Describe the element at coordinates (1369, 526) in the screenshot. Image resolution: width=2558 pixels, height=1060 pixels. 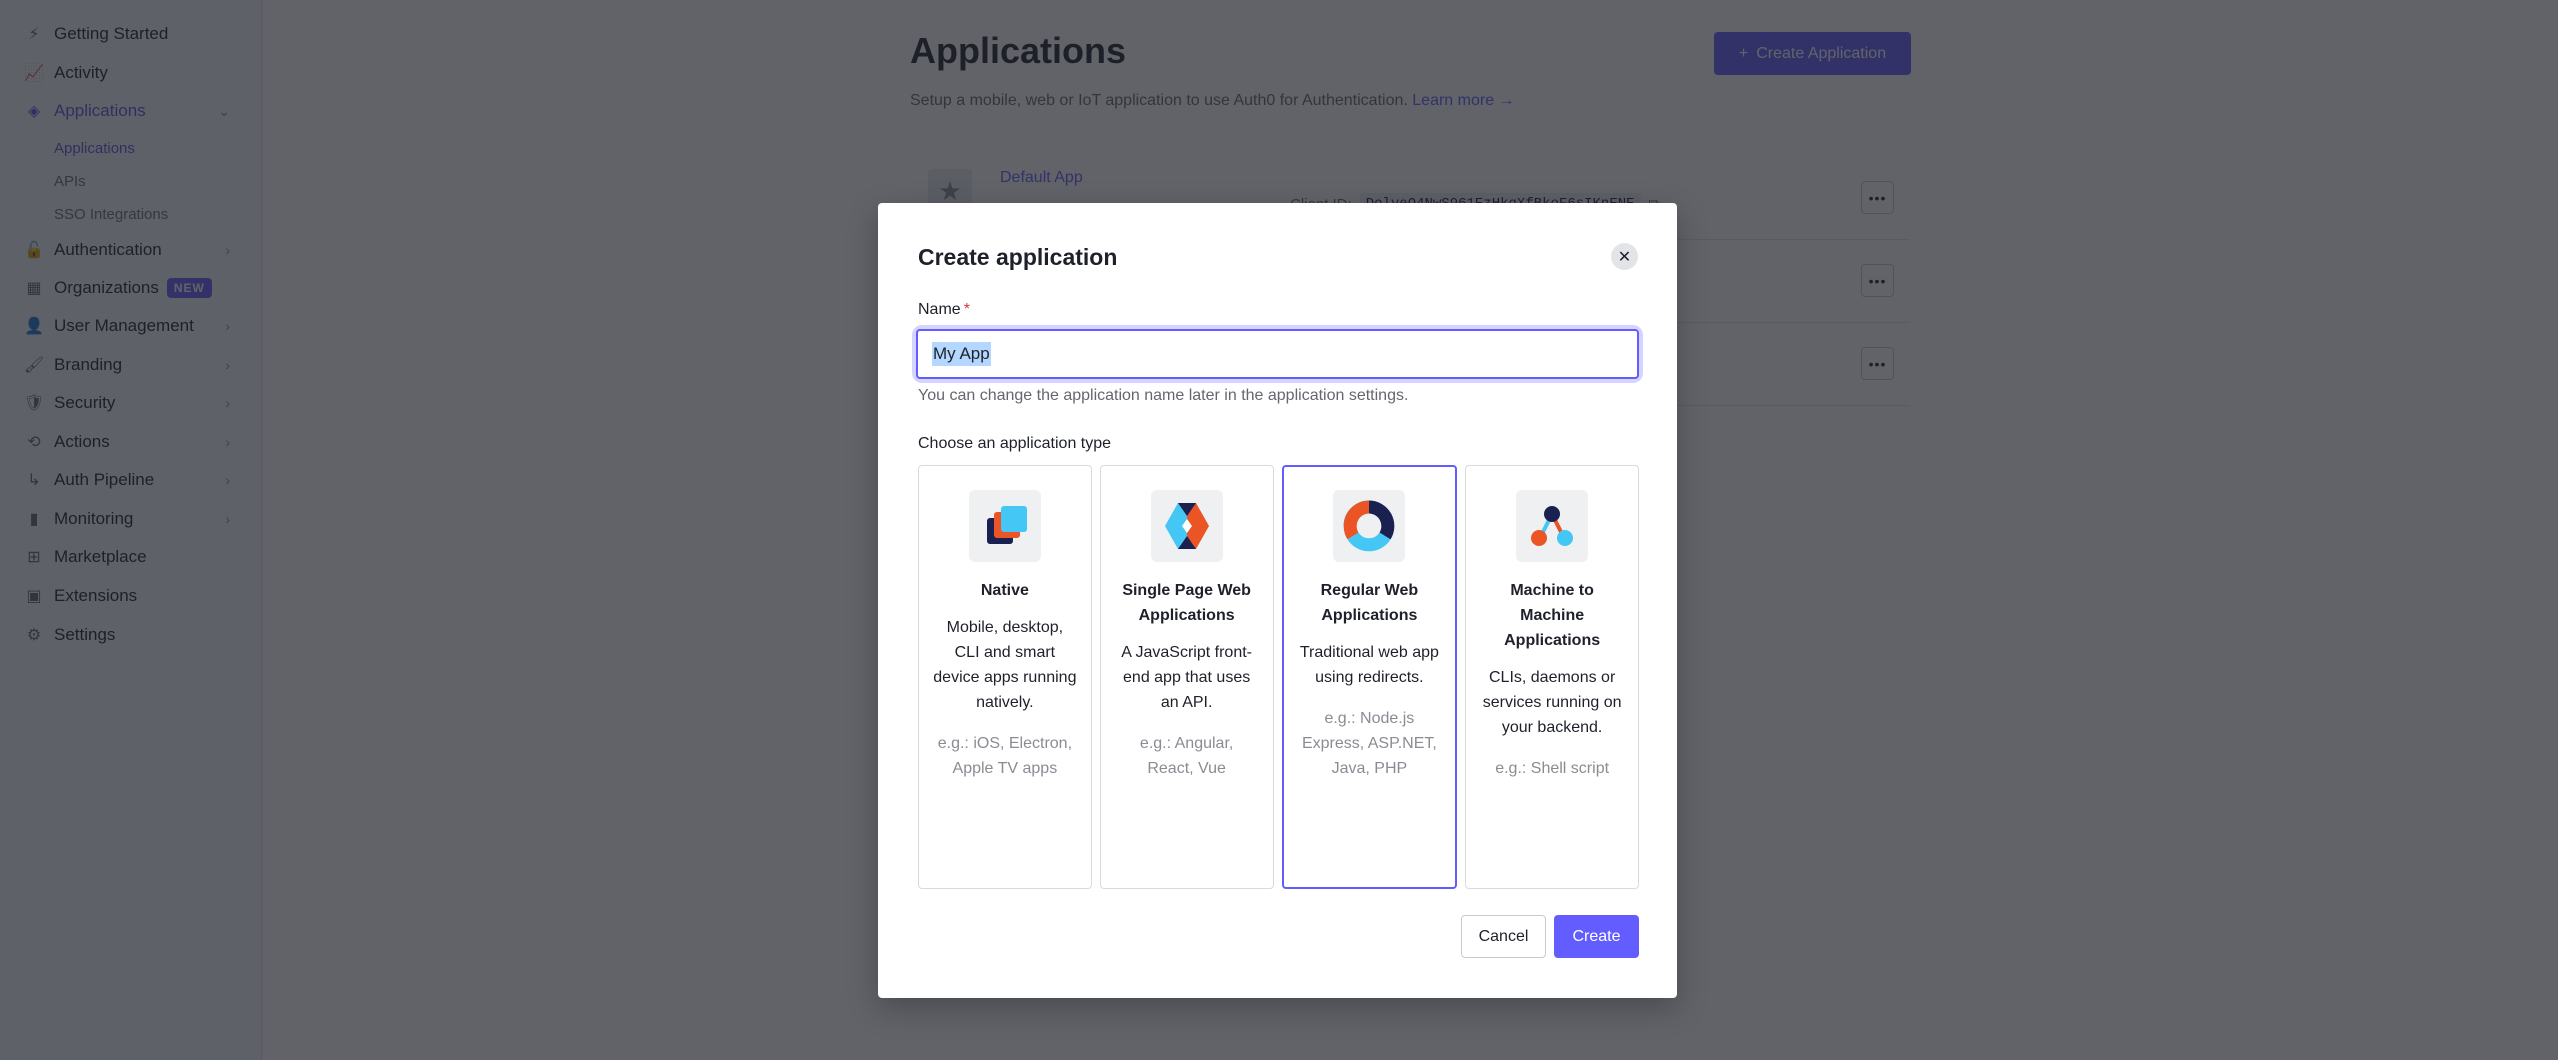
I see `regular-web-icon` at that location.